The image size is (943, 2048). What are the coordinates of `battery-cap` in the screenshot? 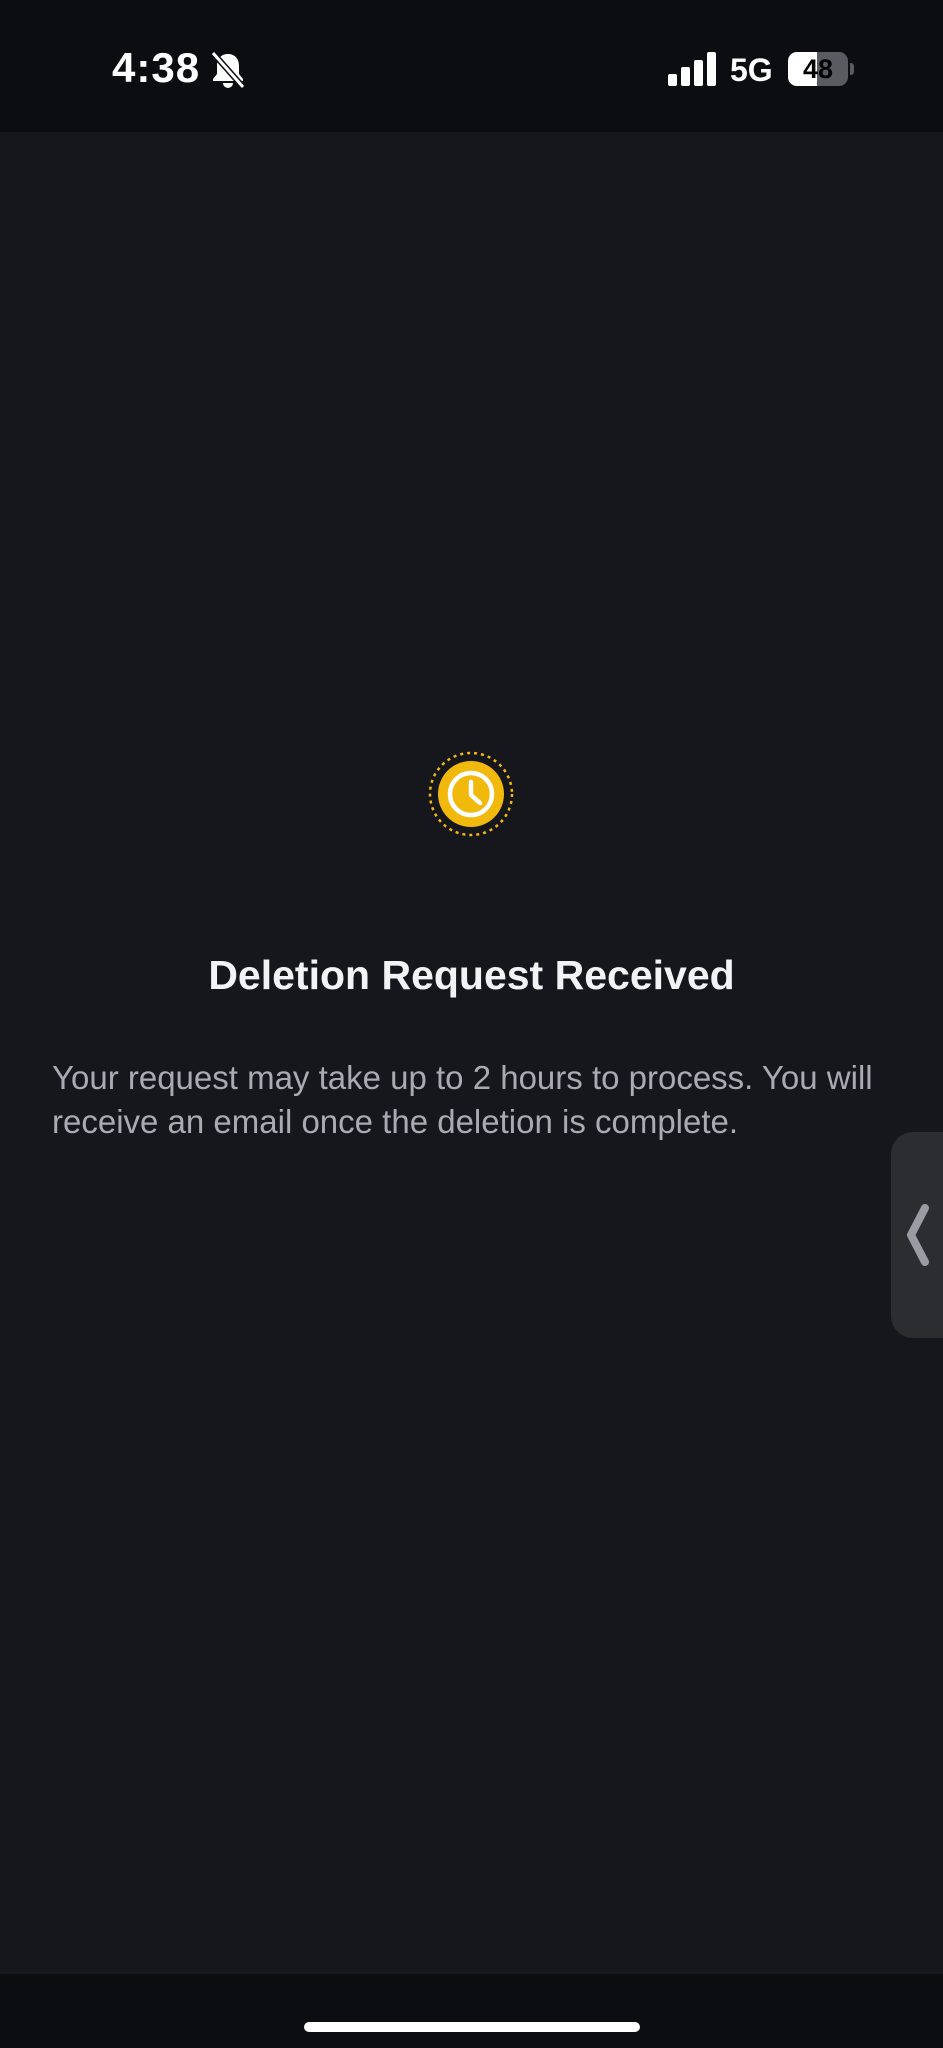 It's located at (852, 69).